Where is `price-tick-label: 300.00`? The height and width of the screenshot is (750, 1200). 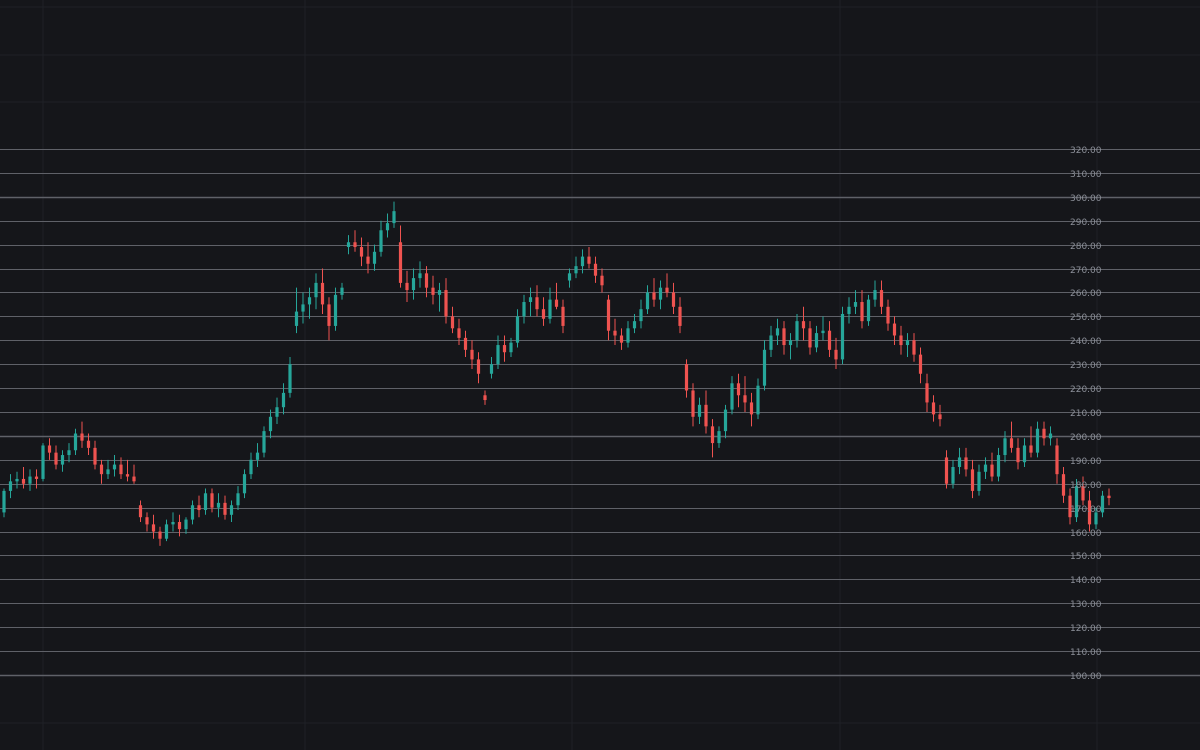
price-tick-label: 300.00 is located at coordinates (1086, 199).